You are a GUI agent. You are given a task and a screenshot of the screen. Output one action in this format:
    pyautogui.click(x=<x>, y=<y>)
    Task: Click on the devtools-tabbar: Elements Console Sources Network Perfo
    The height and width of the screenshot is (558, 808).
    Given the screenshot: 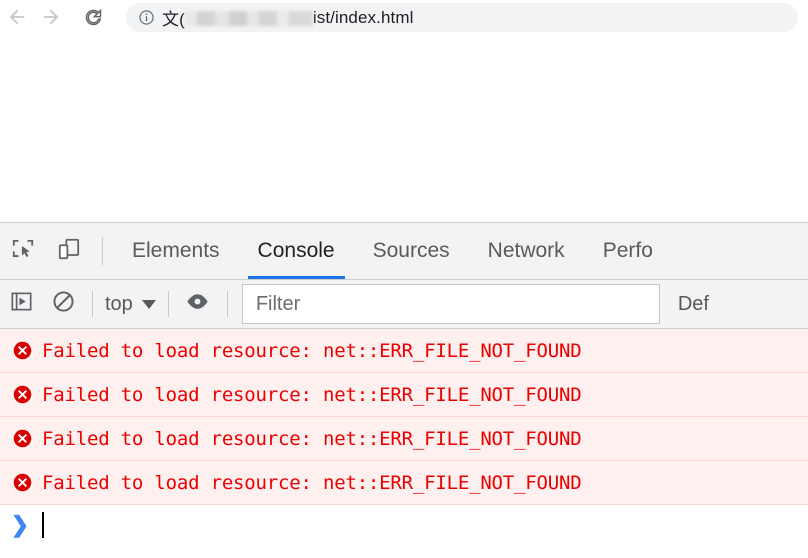 What is the action you would take?
    pyautogui.click(x=404, y=251)
    